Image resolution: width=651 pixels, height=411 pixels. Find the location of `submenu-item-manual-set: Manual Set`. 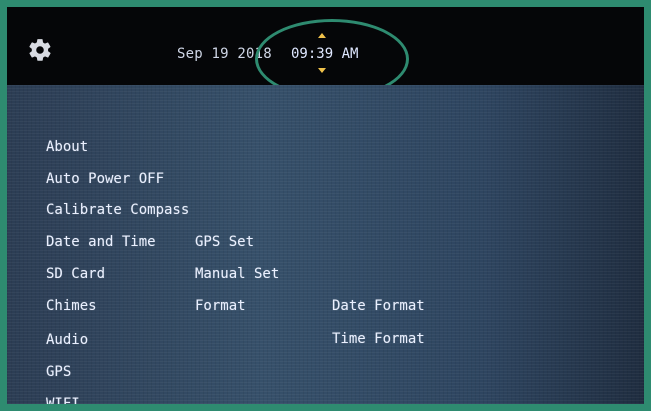

submenu-item-manual-set: Manual Set is located at coordinates (237, 274).